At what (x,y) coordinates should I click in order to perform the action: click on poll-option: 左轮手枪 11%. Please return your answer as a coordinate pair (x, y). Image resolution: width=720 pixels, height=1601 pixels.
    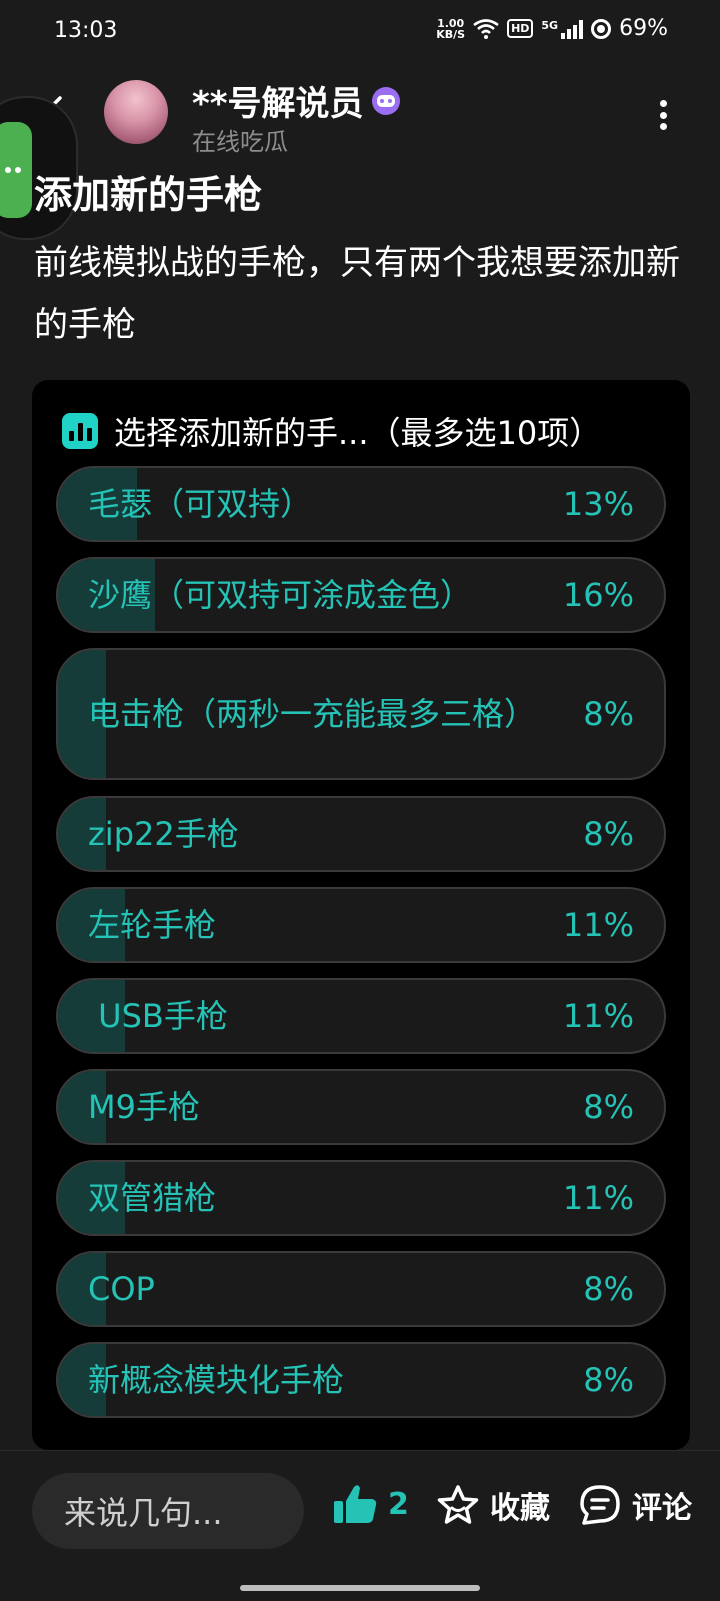
    Looking at the image, I should click on (361, 925).